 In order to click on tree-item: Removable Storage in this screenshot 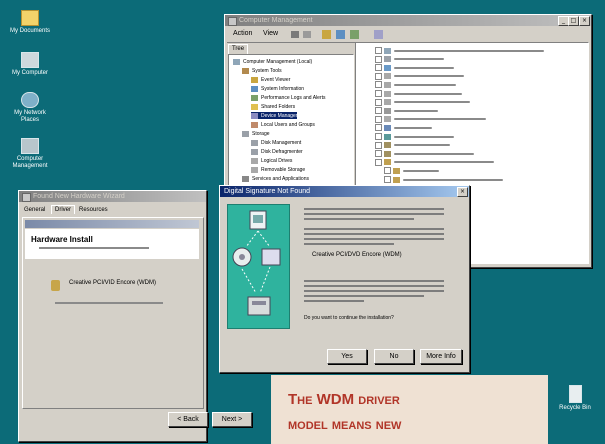, I will do `click(278, 169)`.